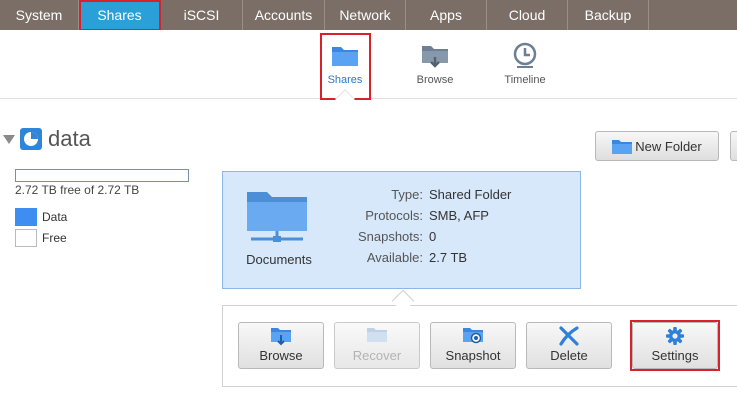  Describe the element at coordinates (733, 146) in the screenshot. I see `more-button` at that location.